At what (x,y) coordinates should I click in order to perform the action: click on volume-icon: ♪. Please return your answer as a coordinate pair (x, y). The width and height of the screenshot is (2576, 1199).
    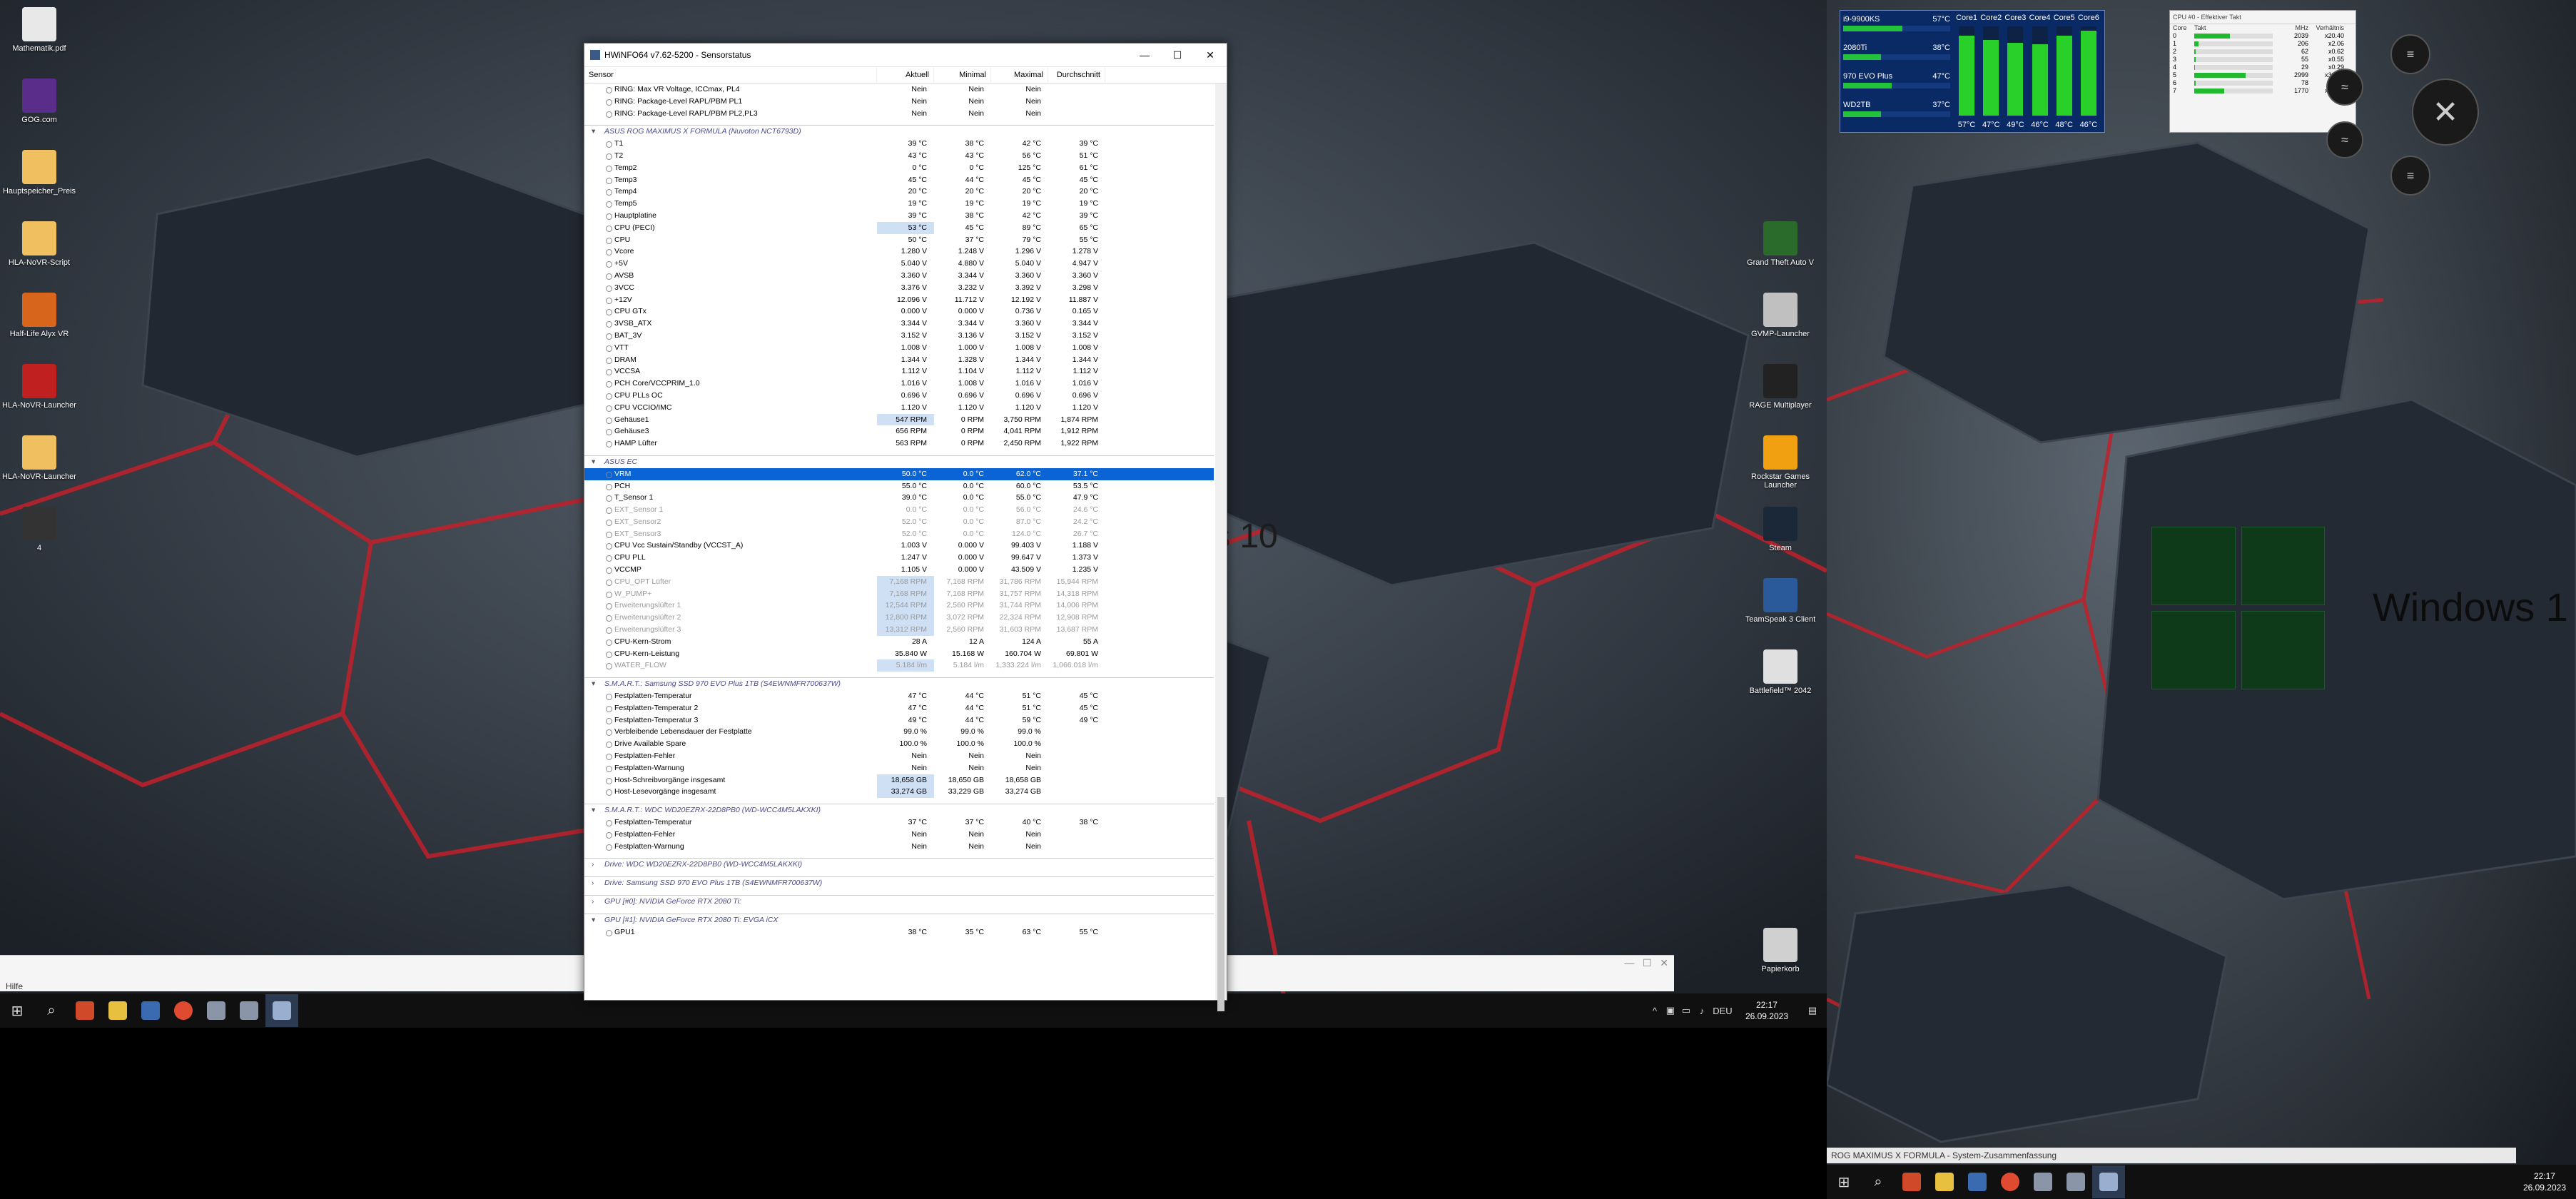
    Looking at the image, I should click on (1702, 1011).